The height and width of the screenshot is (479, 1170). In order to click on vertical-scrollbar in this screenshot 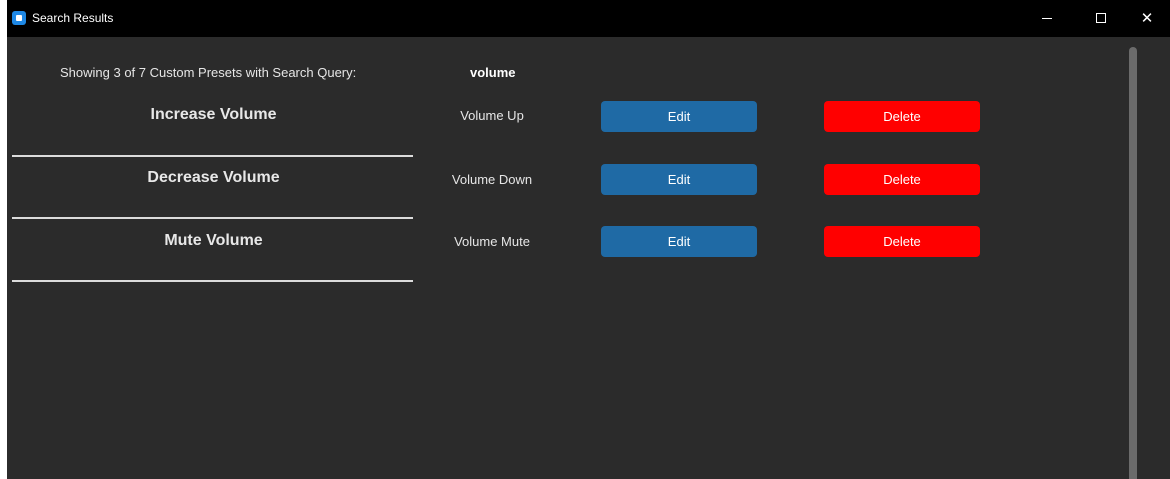, I will do `click(1133, 263)`.